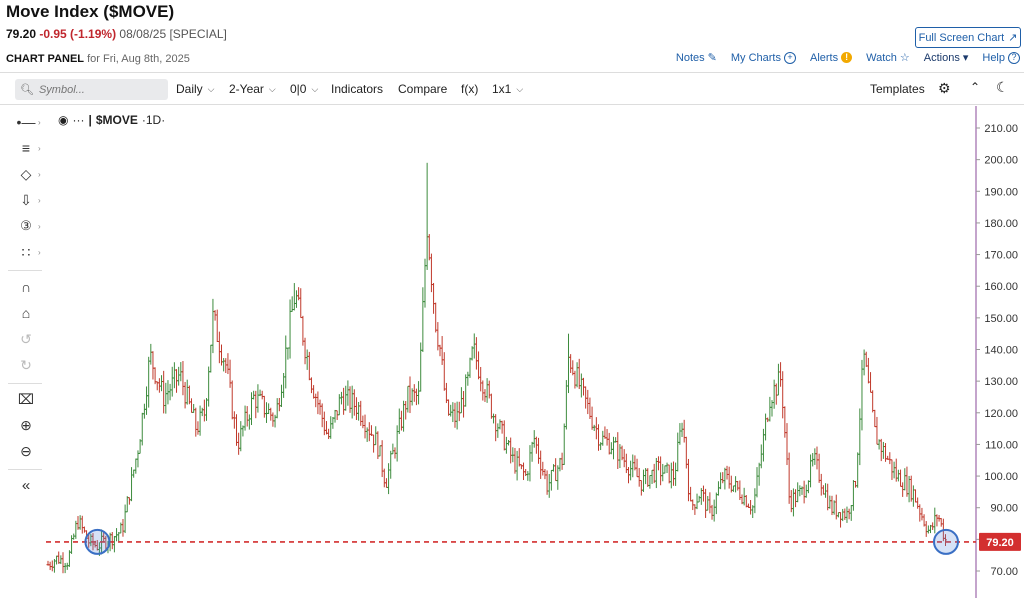 The width and height of the screenshot is (1024, 598). I want to click on y-tick-label: 70.00, so click(1004, 572).